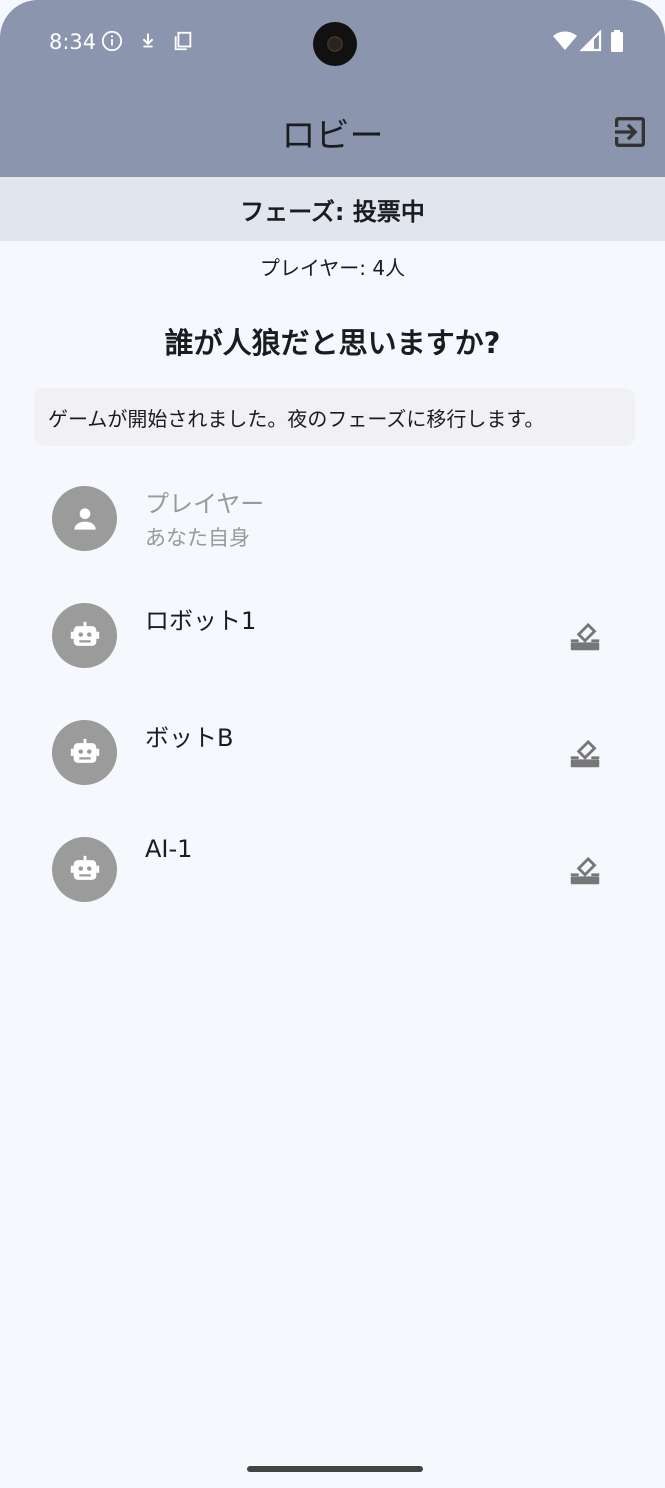  I want to click on exit-button, so click(630, 132).